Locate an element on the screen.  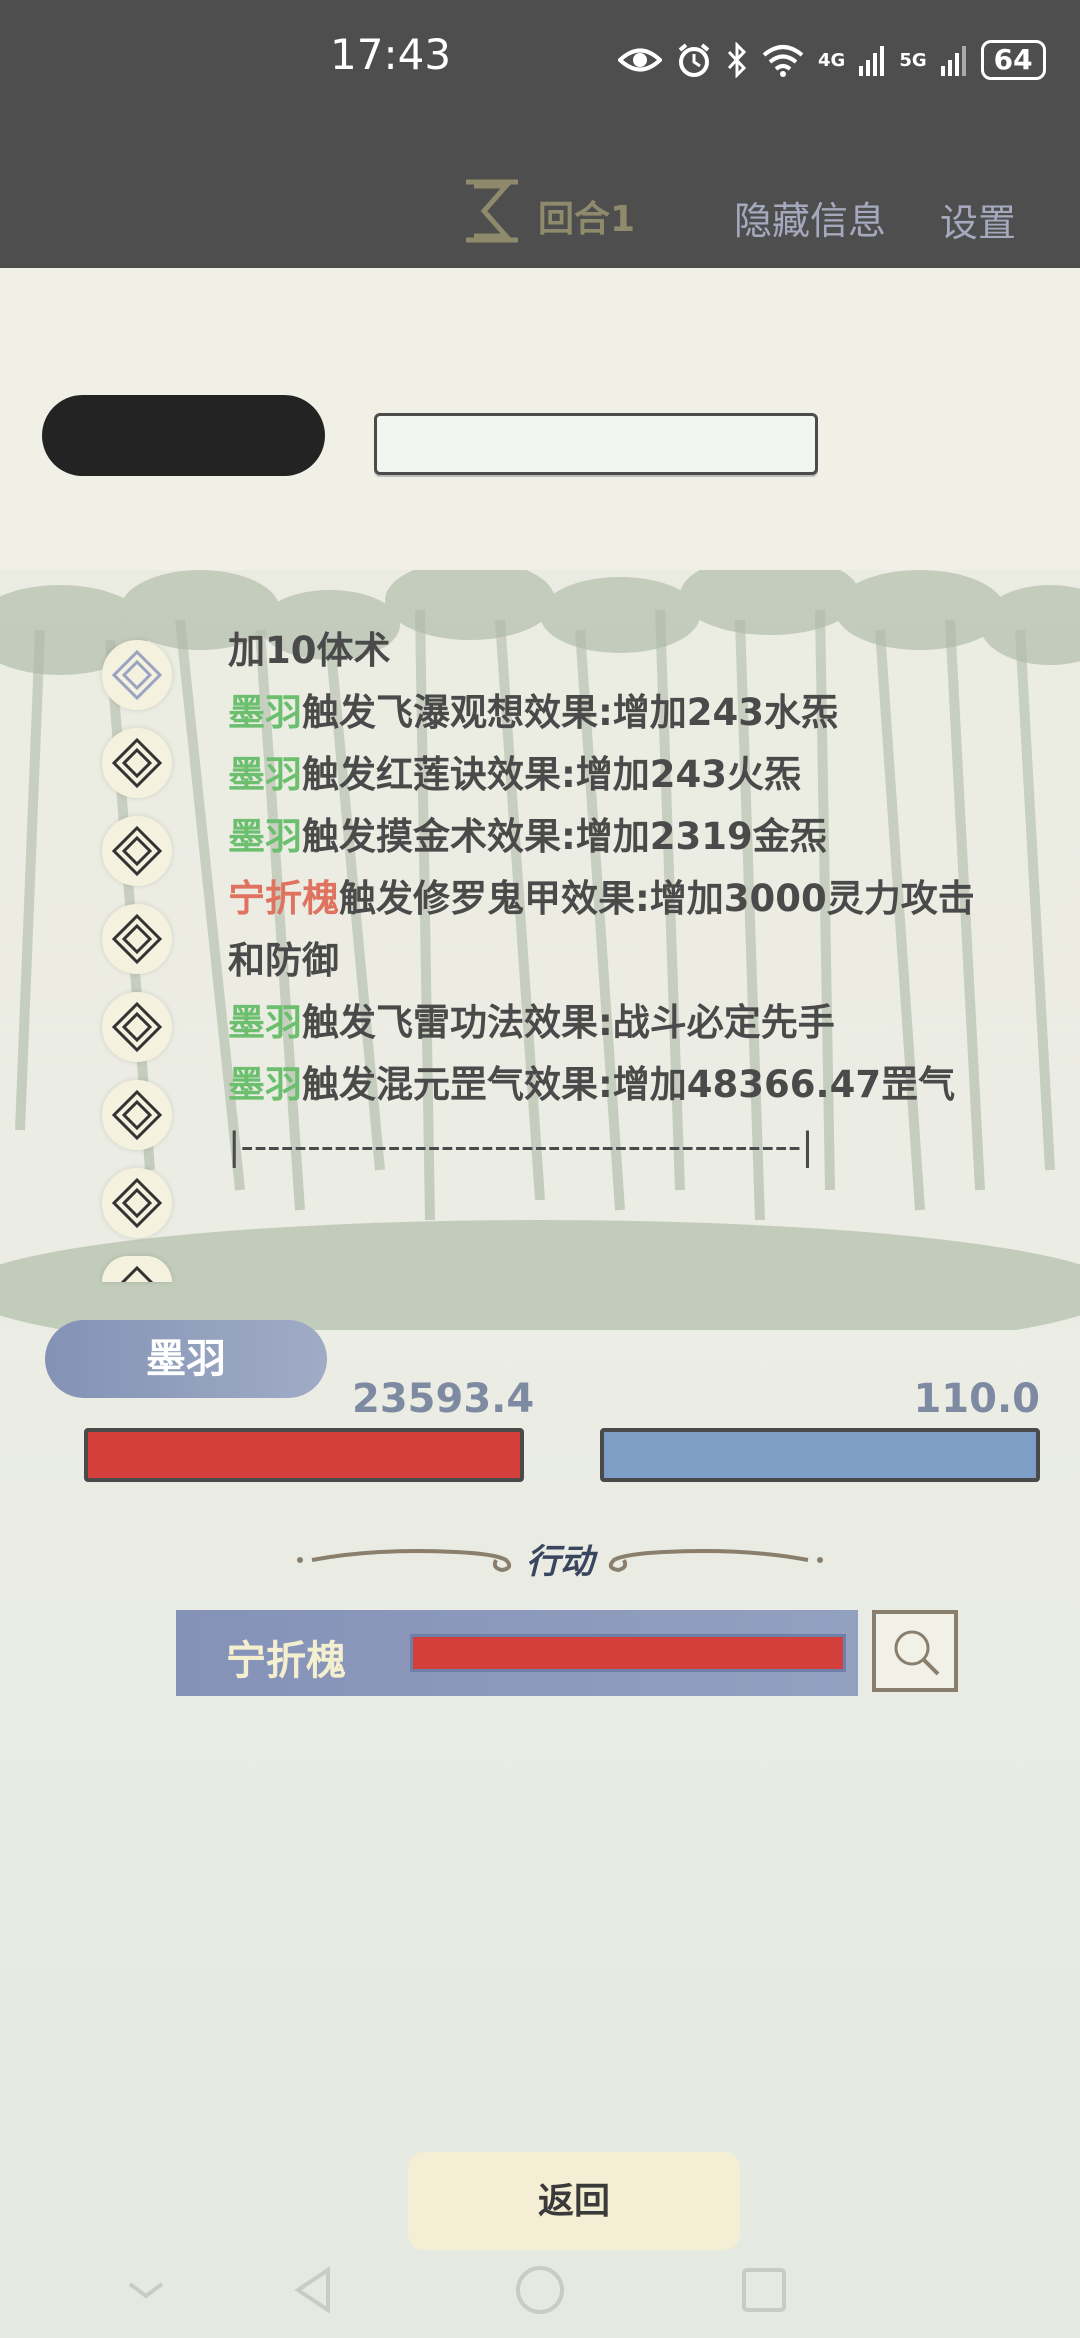
hide-info-button: 隐藏信息 is located at coordinates (810, 217).